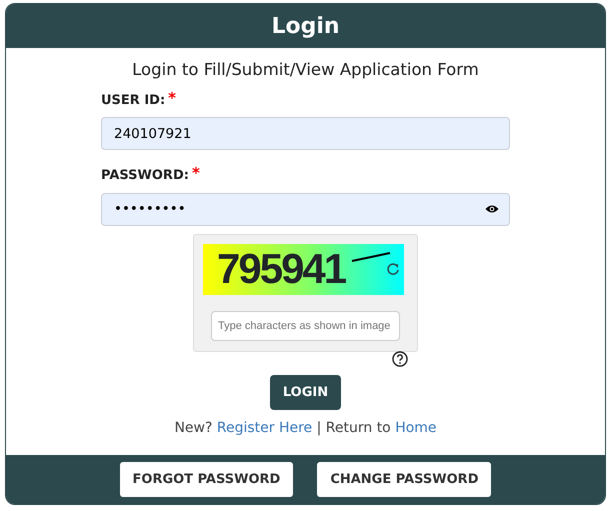 The image size is (612, 511). What do you see at coordinates (133, 101) in the screenshot?
I see `user-id-label: USER ID:` at bounding box center [133, 101].